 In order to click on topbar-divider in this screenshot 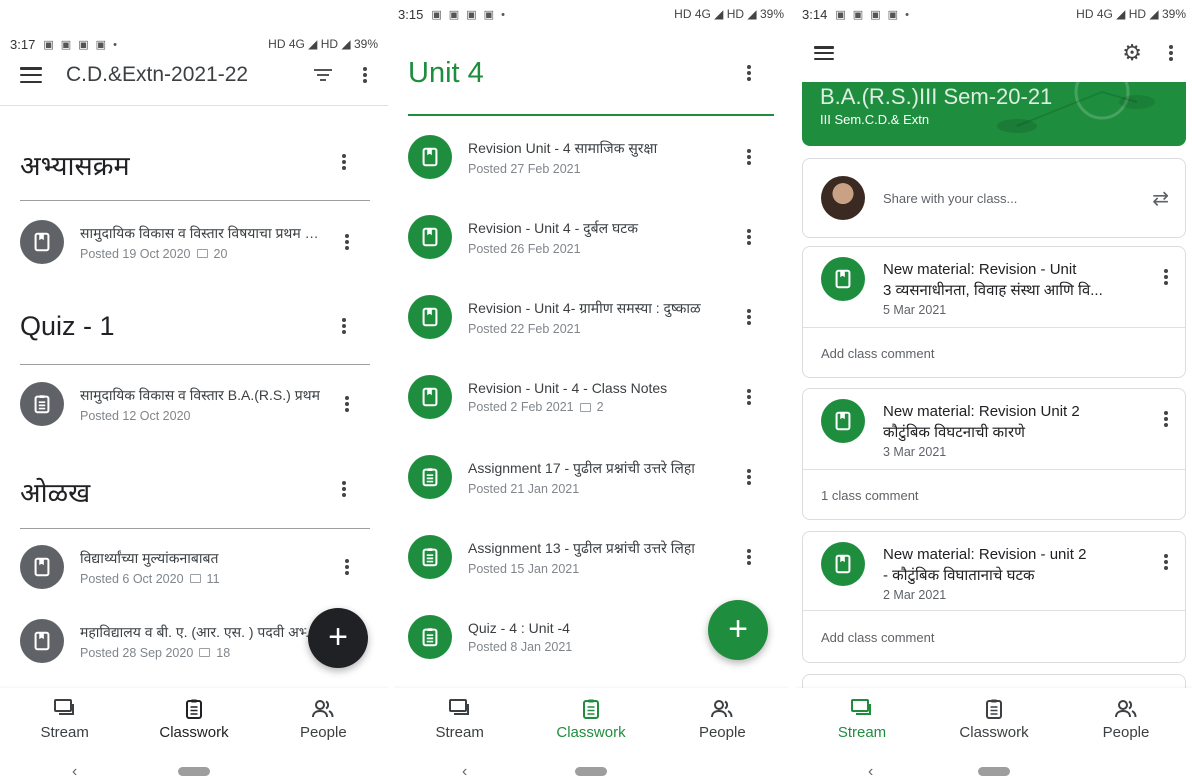, I will do `click(194, 105)`.